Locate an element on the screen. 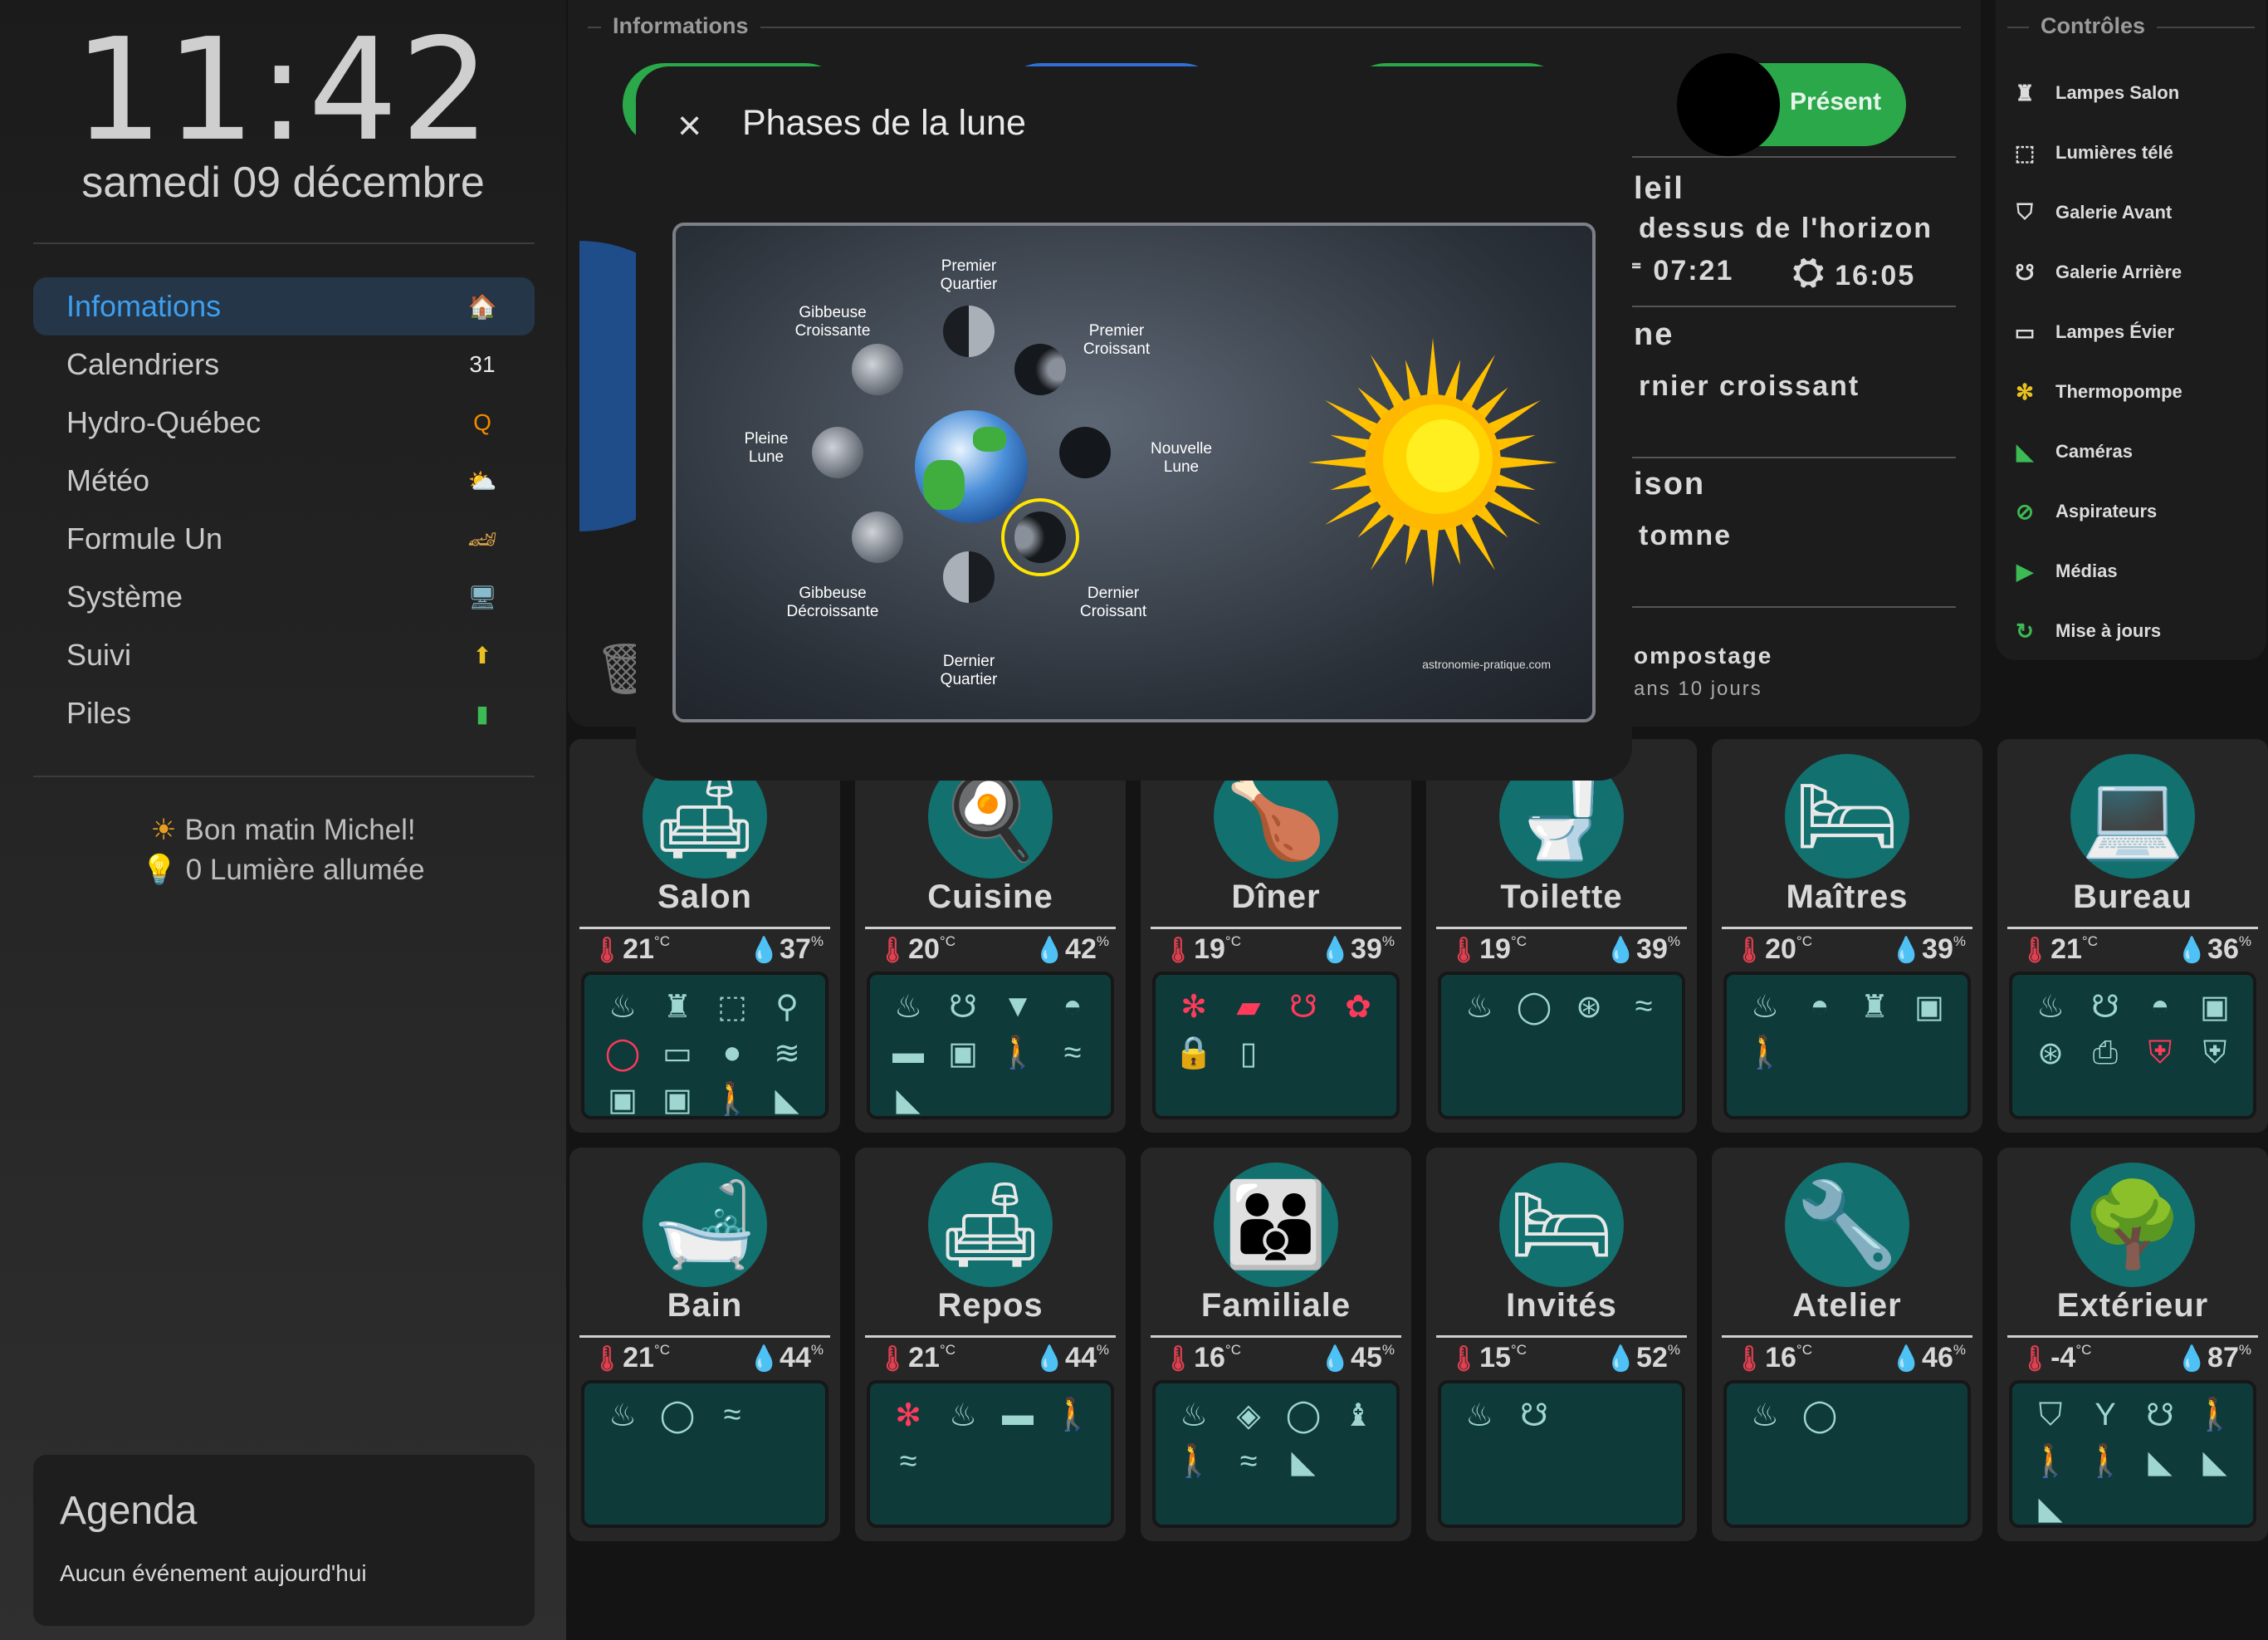 This screenshot has width=2268, height=1640. nav-item-7: Piles ▮ is located at coordinates (284, 713).